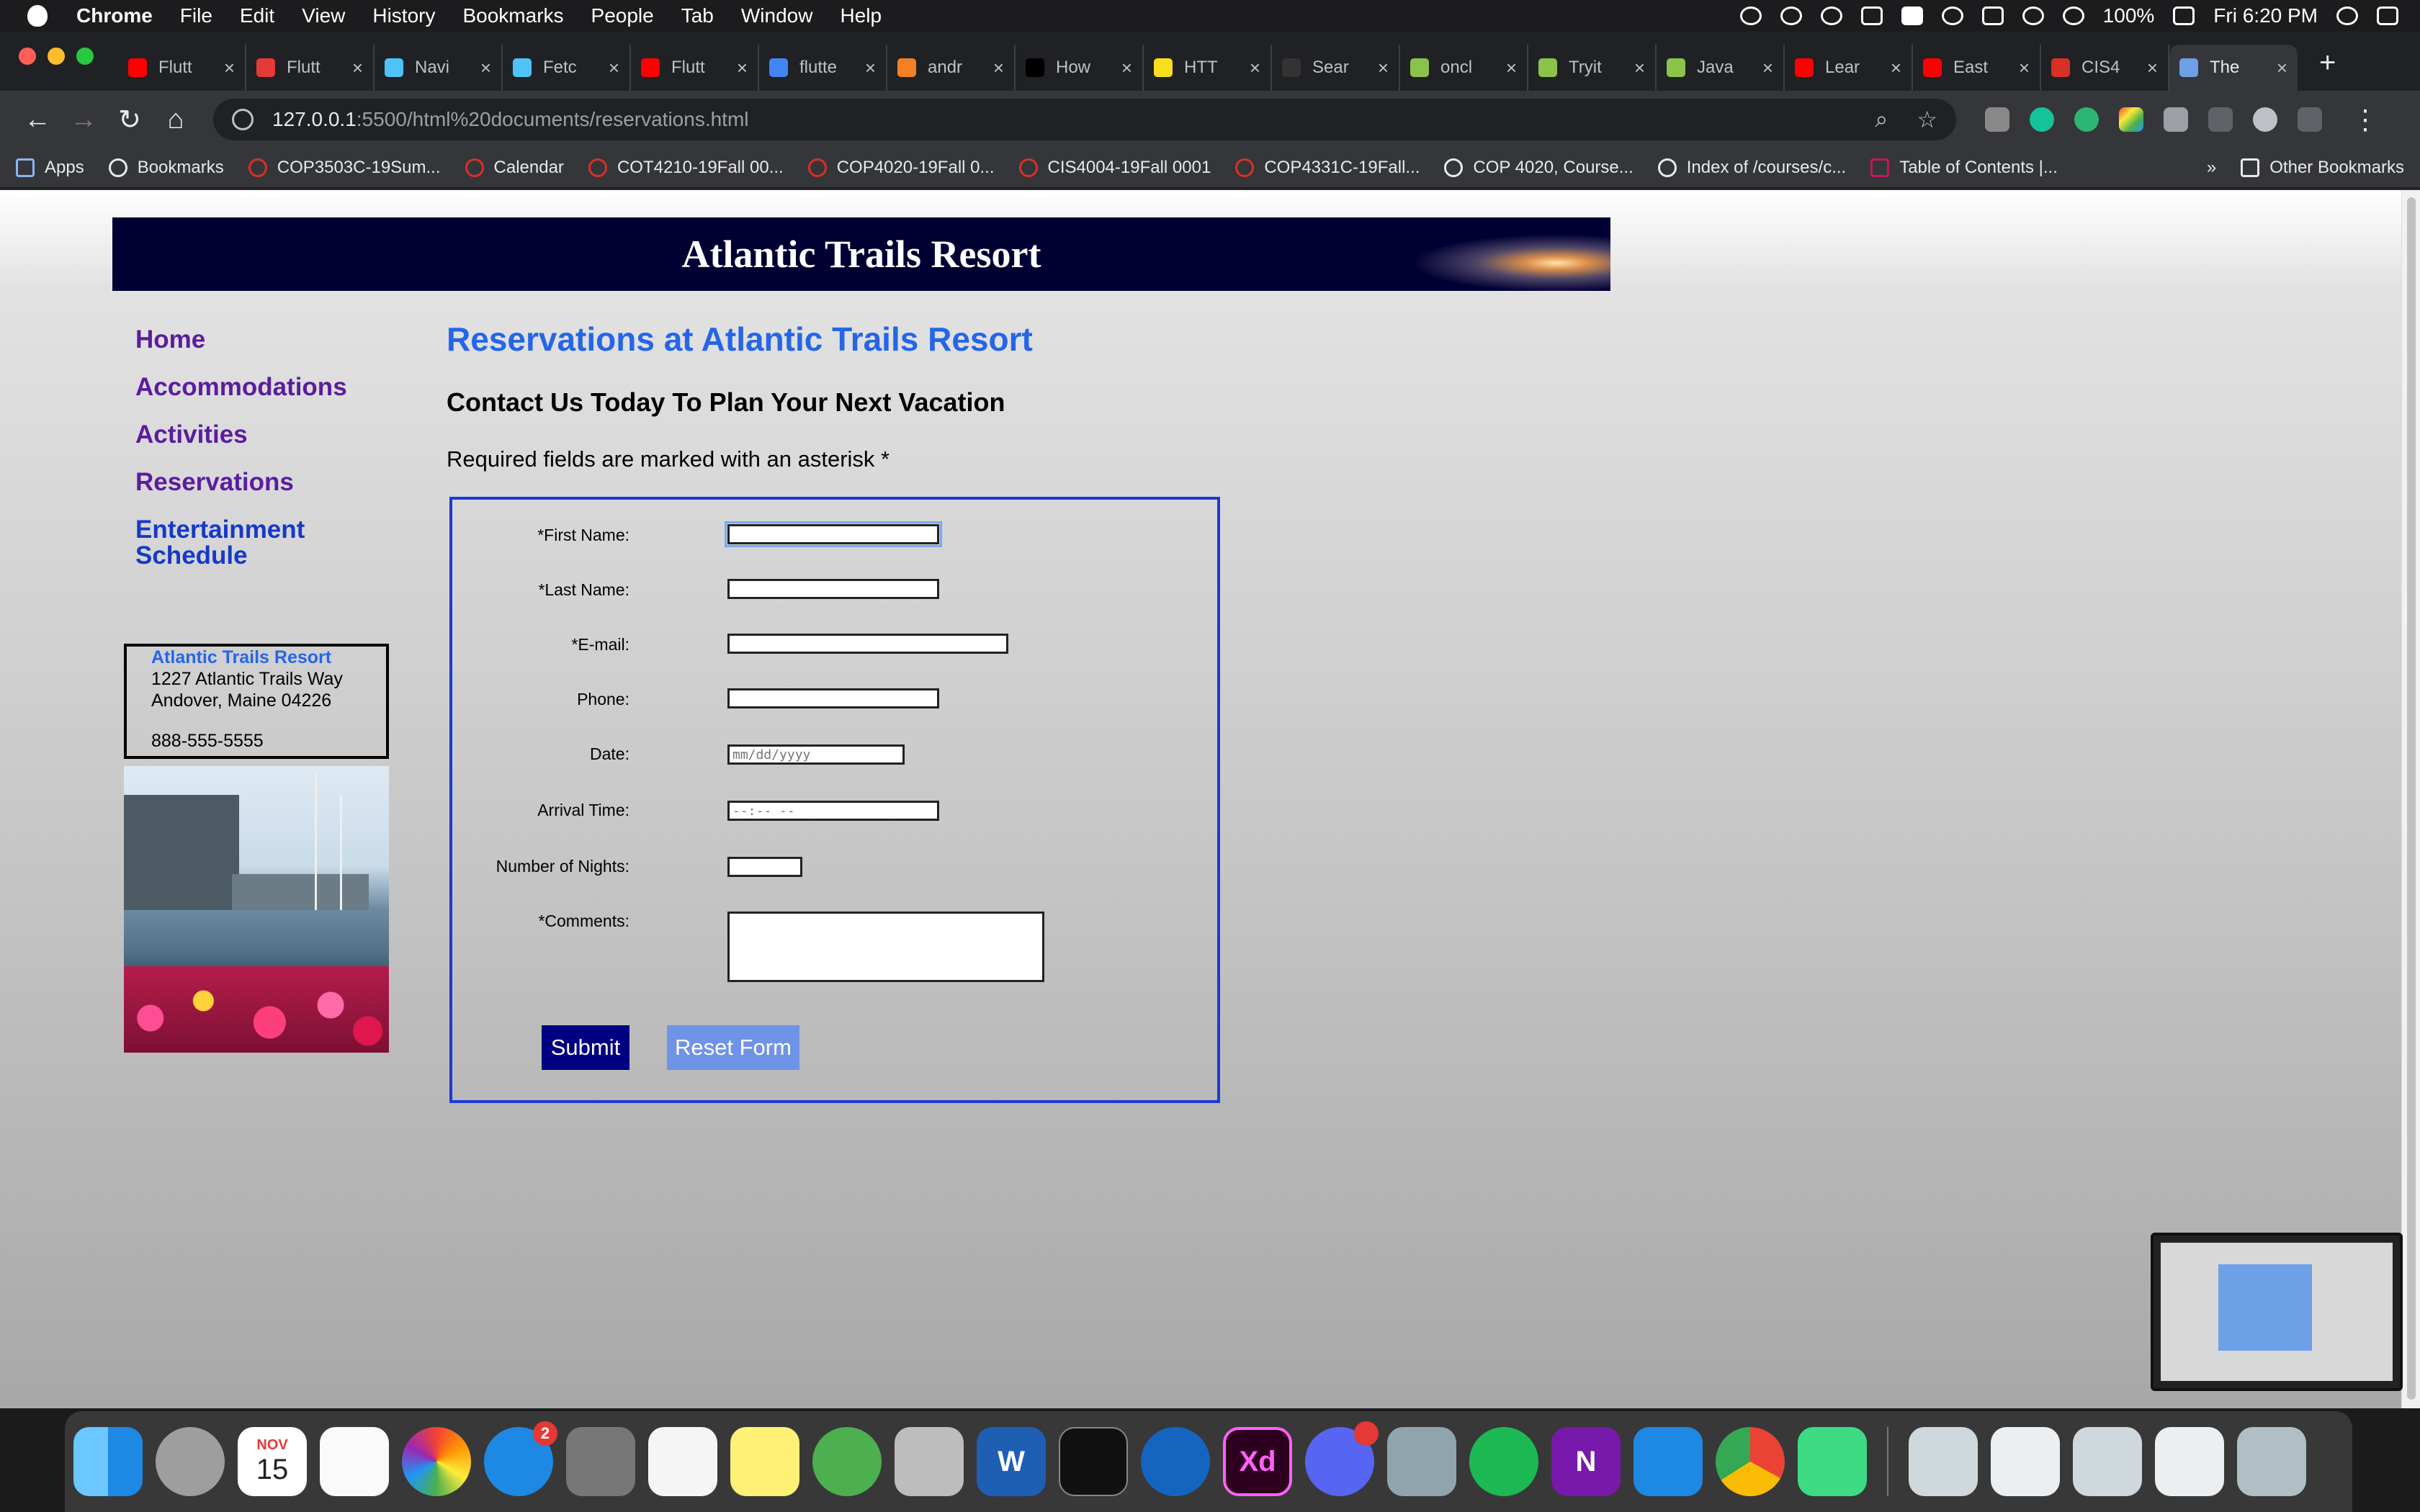 The height and width of the screenshot is (1512, 2420). Describe the element at coordinates (1977, 68) in the screenshot. I see `browser-tab: East ×` at that location.